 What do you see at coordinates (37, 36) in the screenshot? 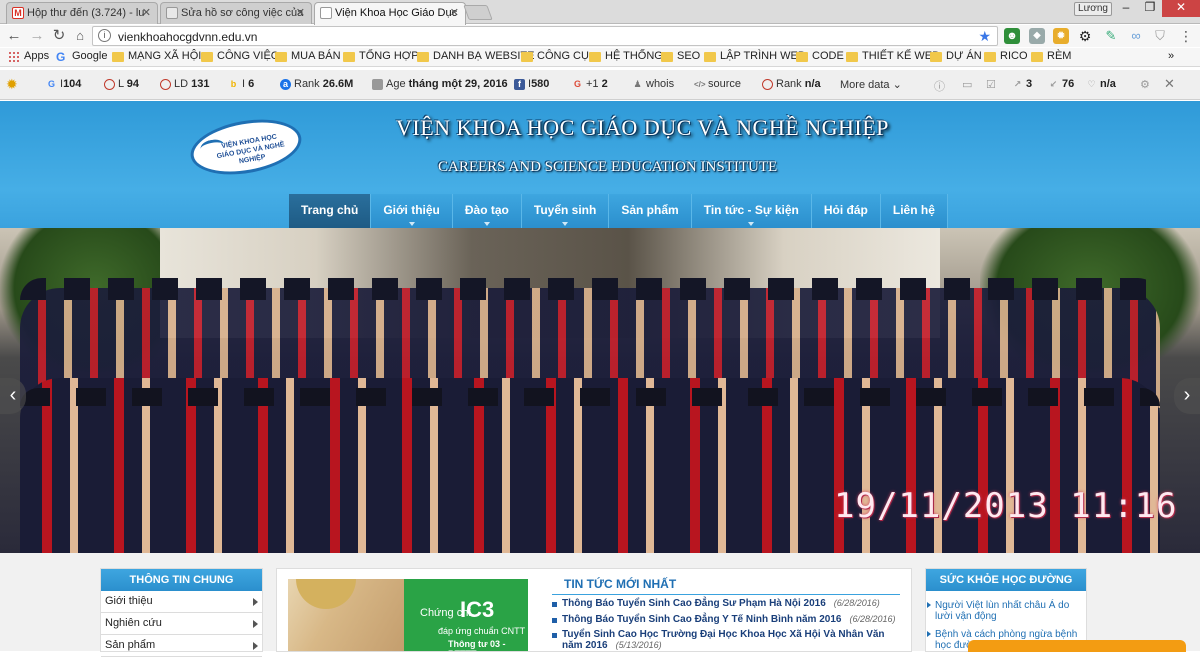
I see `forward-icon: →` at bounding box center [37, 36].